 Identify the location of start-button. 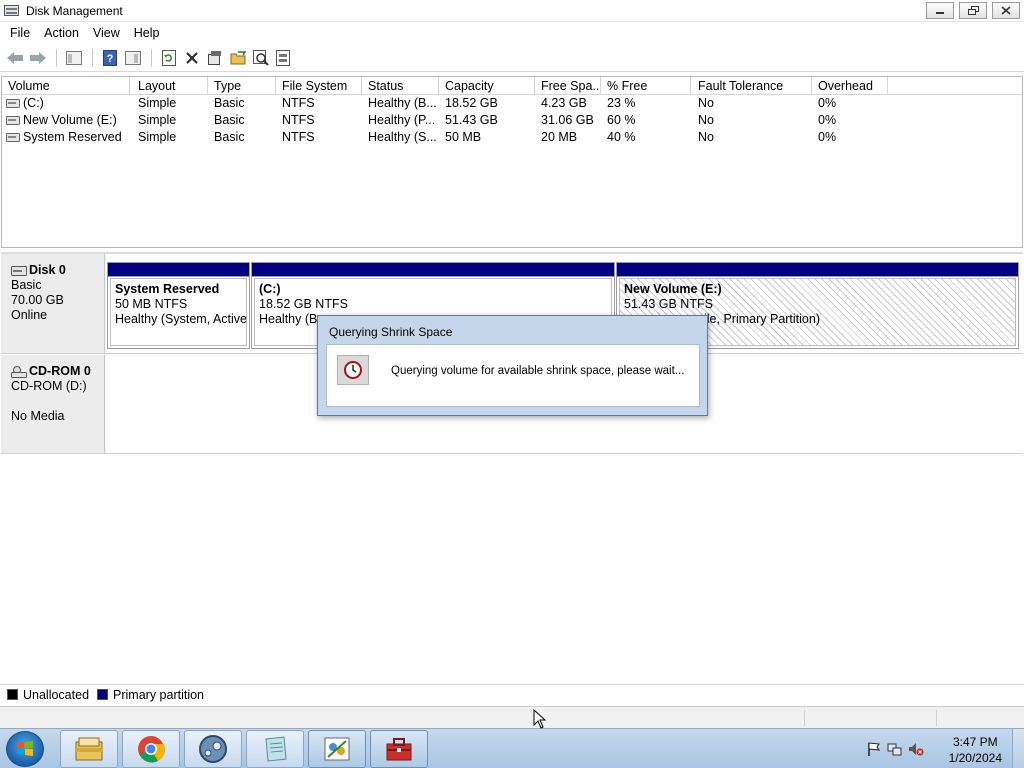
(25, 749).